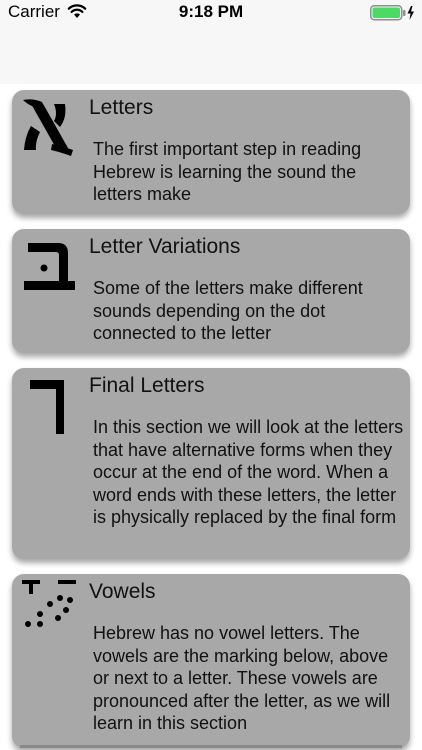  Describe the element at coordinates (147, 385) in the screenshot. I see `lesson-title: Final Letters` at that location.